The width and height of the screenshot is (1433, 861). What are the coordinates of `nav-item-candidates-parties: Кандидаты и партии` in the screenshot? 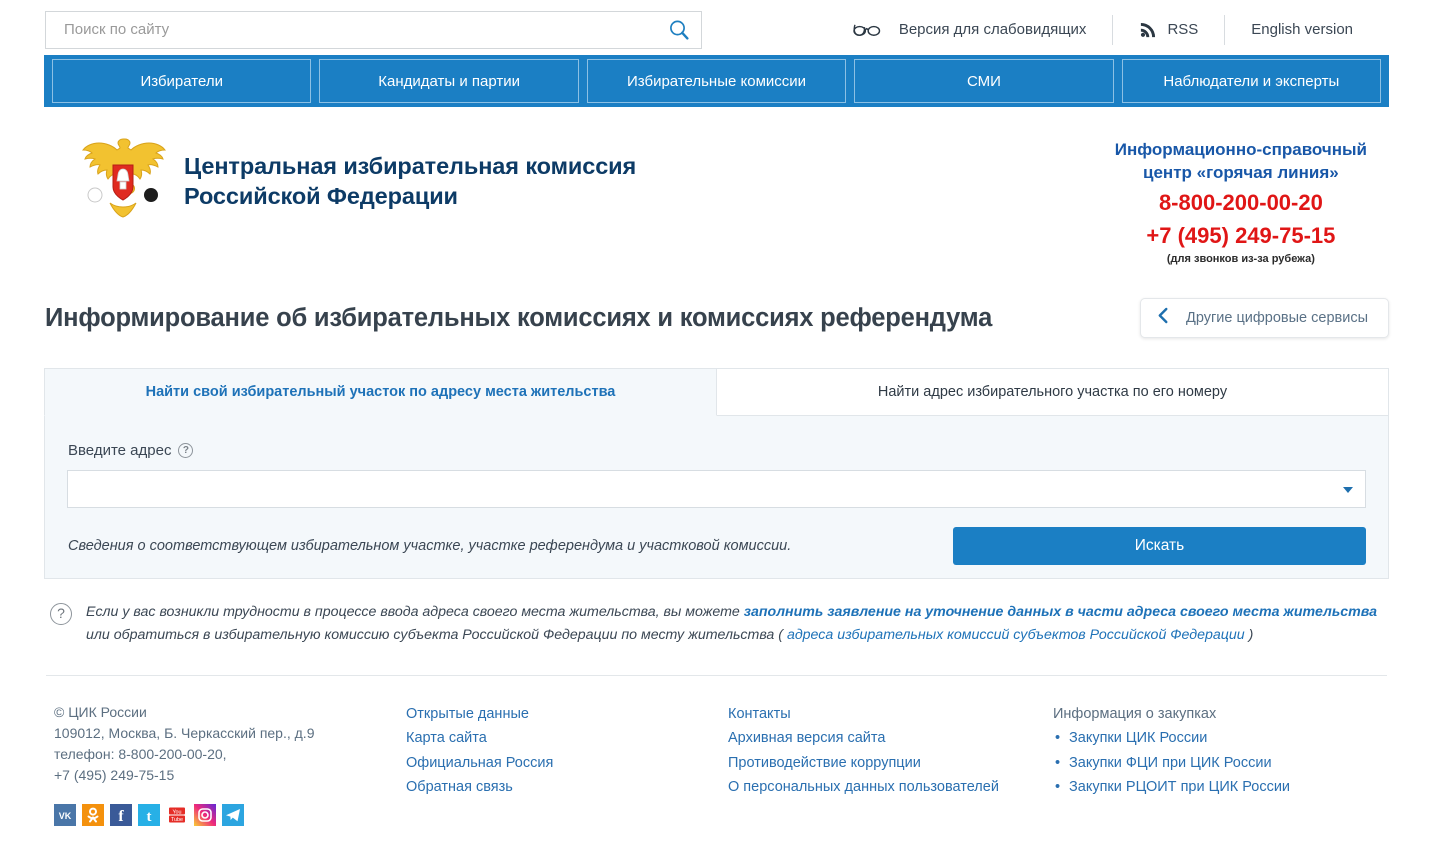 It's located at (449, 81).